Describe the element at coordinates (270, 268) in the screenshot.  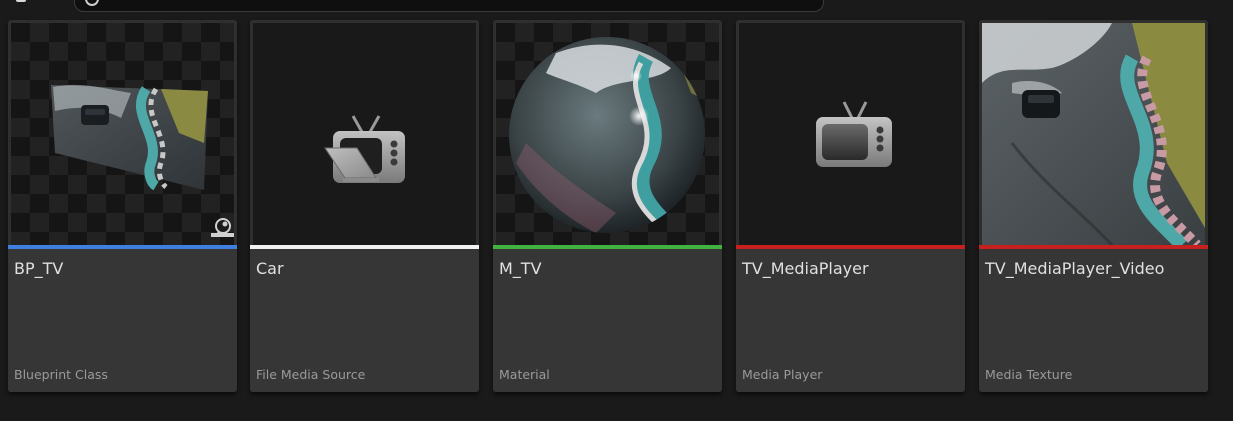
I see `asset-name: Car` at that location.